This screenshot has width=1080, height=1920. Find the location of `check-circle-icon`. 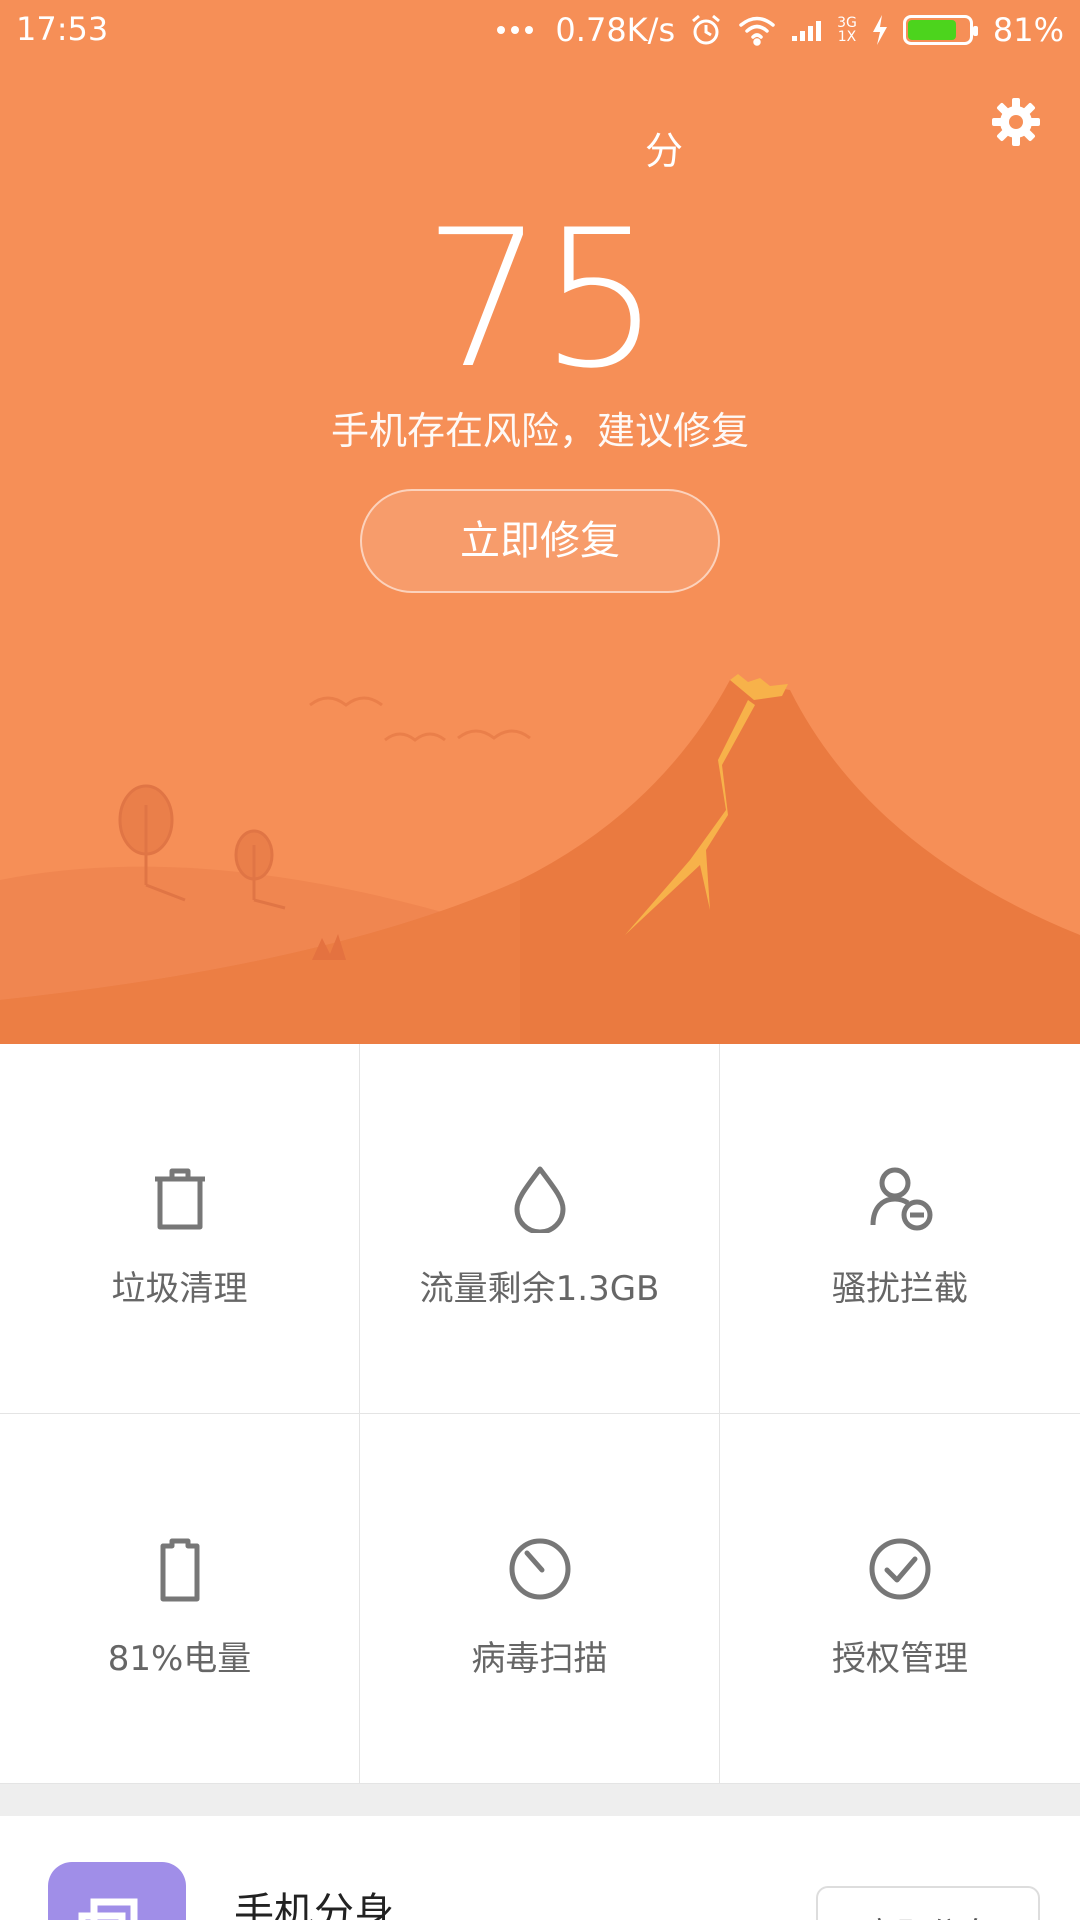

check-circle-icon is located at coordinates (900, 1569).